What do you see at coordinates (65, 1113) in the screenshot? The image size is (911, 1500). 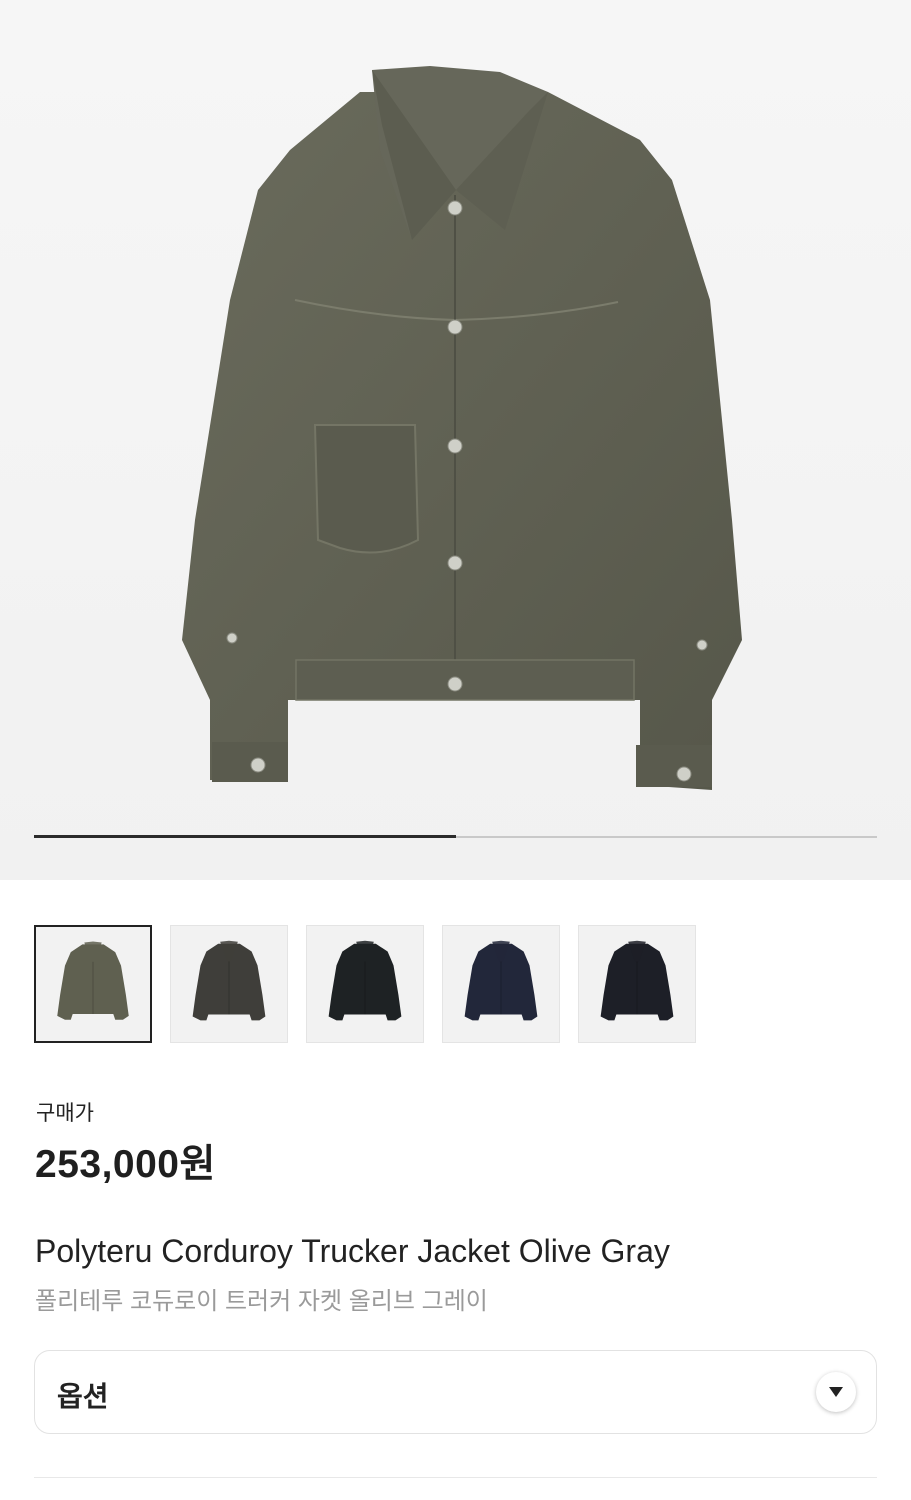 I see `price-label: 구매가` at bounding box center [65, 1113].